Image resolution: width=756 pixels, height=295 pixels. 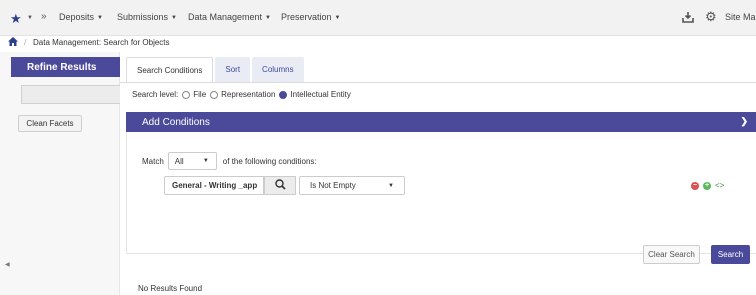 What do you see at coordinates (225, 17) in the screenshot?
I see `nav-data-management-label: Data Management` at bounding box center [225, 17].